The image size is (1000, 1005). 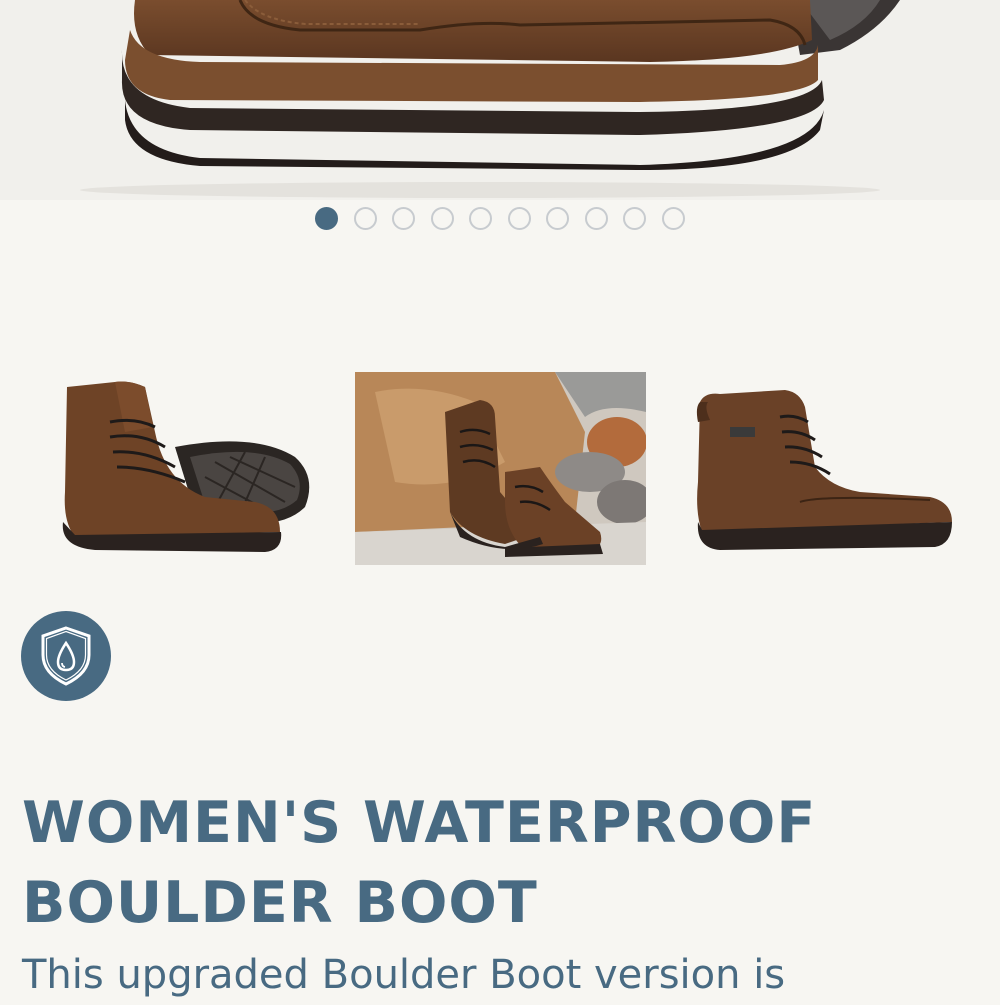 I want to click on product-description: This upgraded Boulder Boot version is, so click(x=404, y=975).